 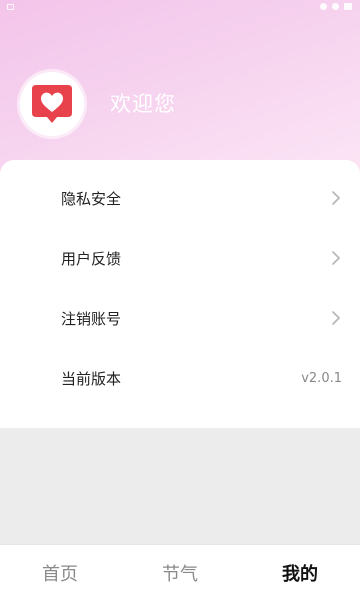 I want to click on battery-icon, so click(x=348, y=6).